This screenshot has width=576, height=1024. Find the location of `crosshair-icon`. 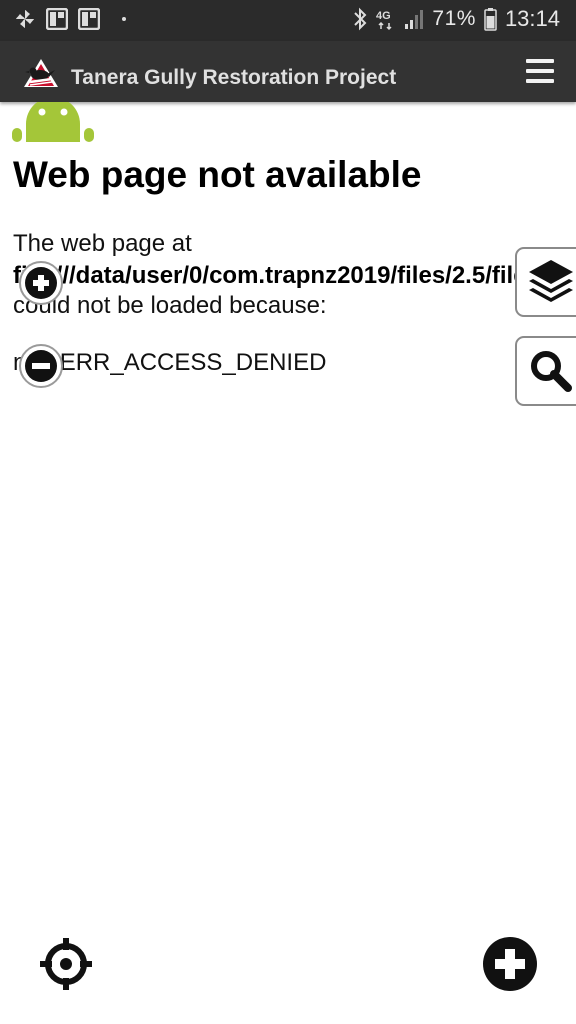

crosshair-icon is located at coordinates (66, 964).